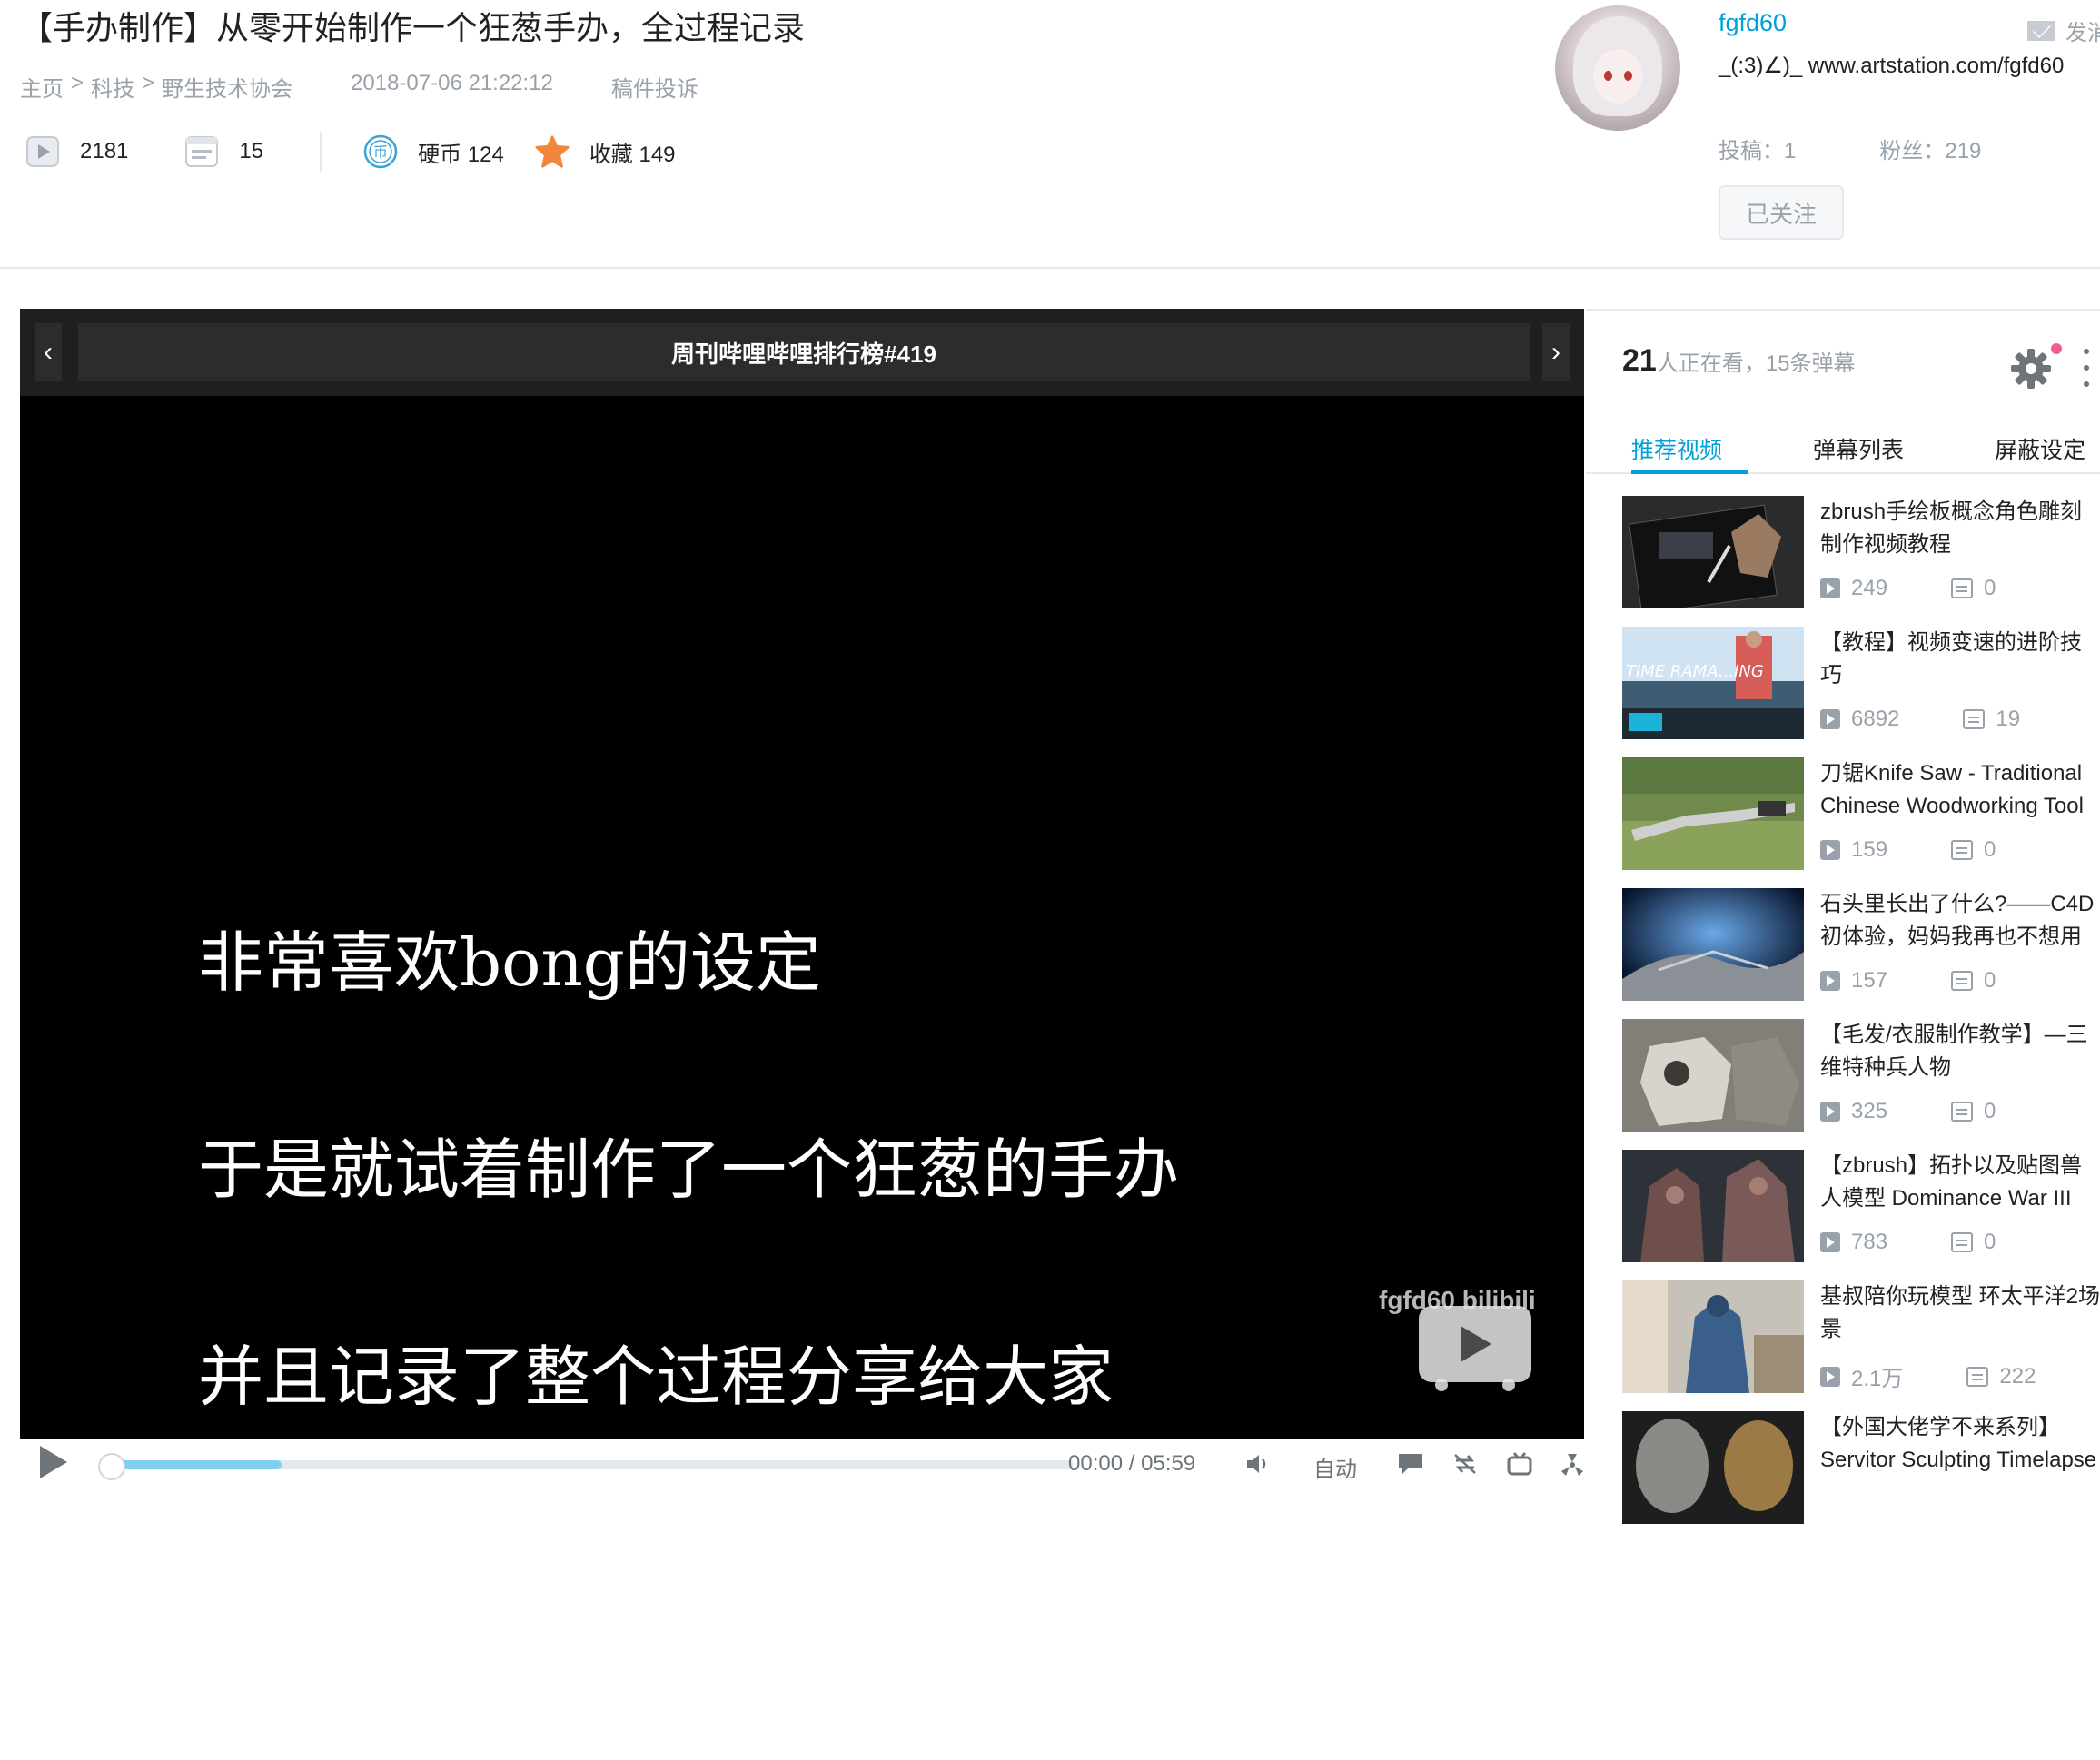  What do you see at coordinates (1465, 1464) in the screenshot?
I see `loop-icon` at bounding box center [1465, 1464].